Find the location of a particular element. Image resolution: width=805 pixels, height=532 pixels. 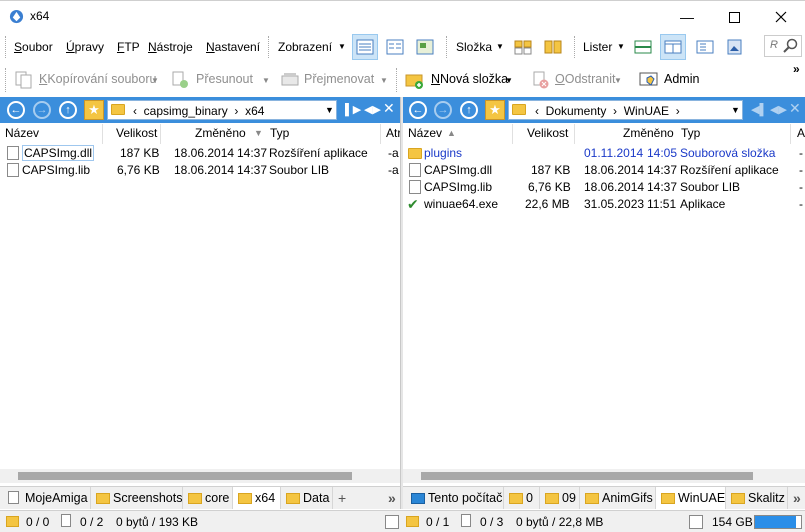

search-box: R is located at coordinates (783, 46).